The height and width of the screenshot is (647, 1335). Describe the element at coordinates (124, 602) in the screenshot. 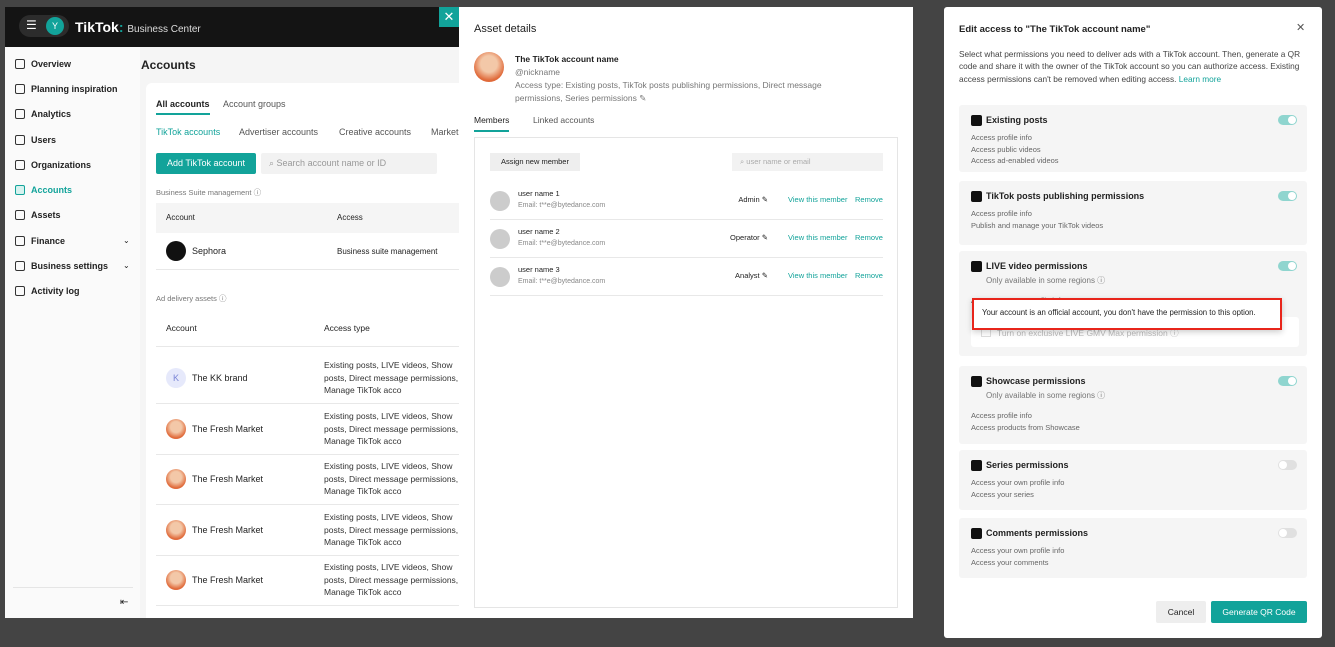

I see `collapse-sidebar-icon: ⇤` at that location.